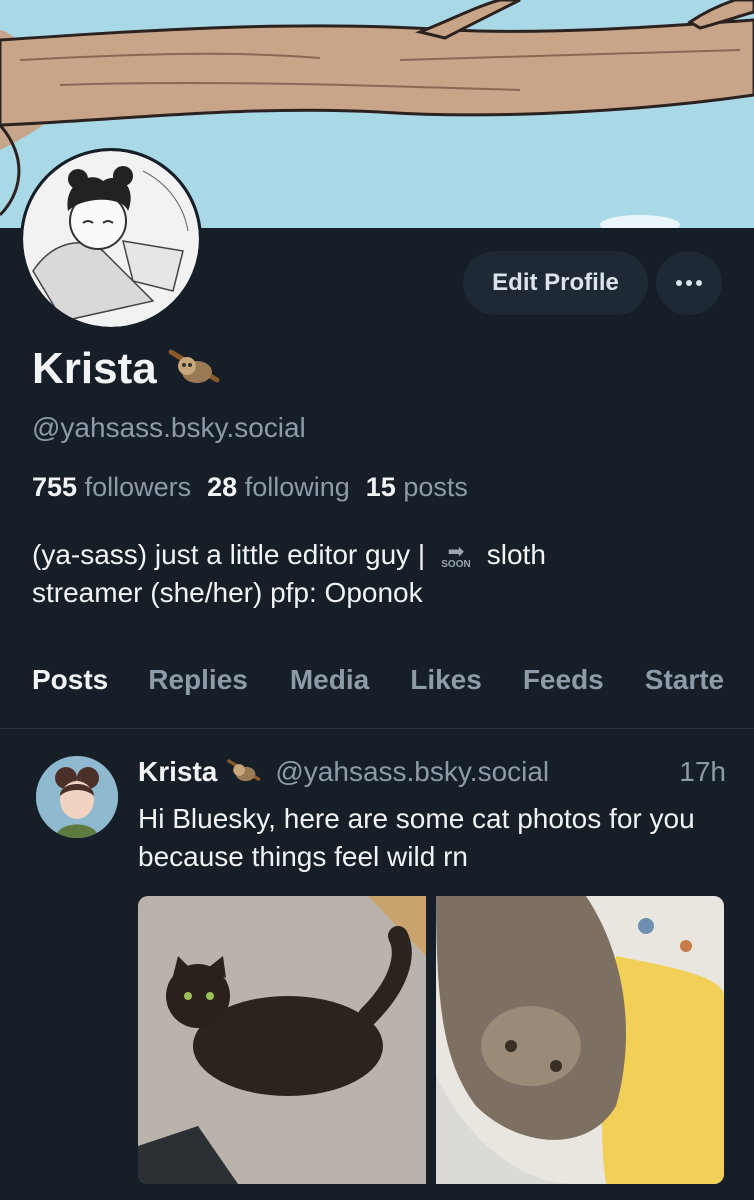 The image size is (754, 1200). What do you see at coordinates (456, 555) in the screenshot?
I see `soon-arrow-icon: ➡ SOON` at bounding box center [456, 555].